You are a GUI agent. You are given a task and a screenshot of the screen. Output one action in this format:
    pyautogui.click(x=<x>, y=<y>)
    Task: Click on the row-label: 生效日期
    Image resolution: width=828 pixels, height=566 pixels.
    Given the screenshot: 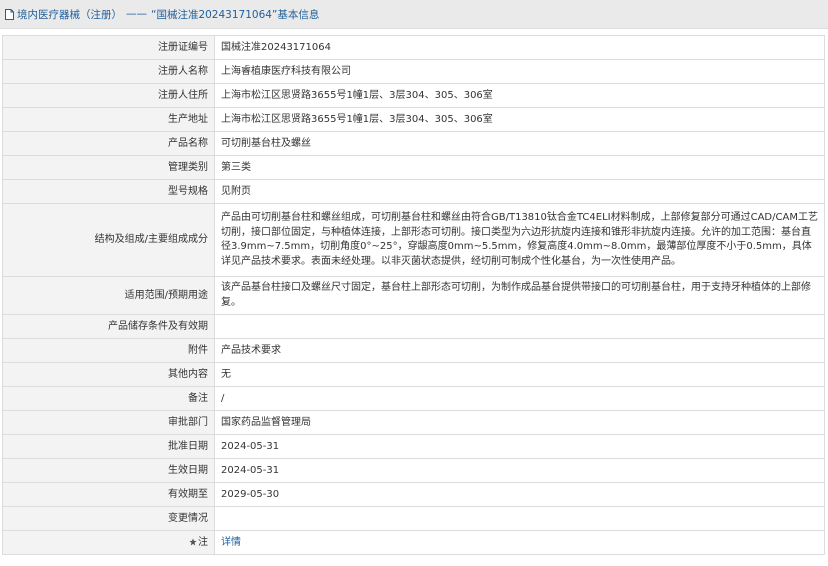 What is the action you would take?
    pyautogui.click(x=108, y=470)
    